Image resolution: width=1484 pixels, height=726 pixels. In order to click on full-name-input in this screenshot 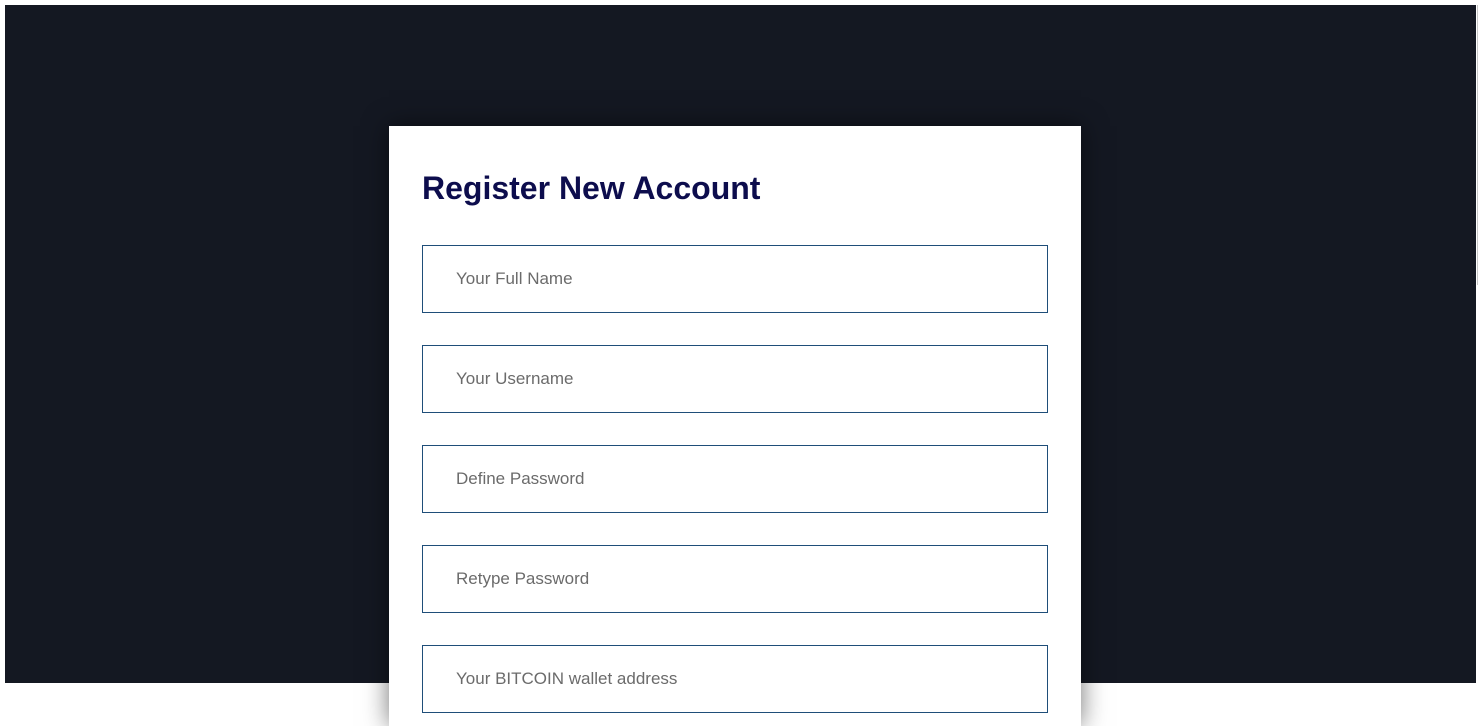, I will do `click(735, 279)`.